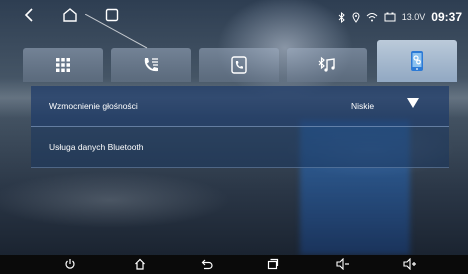  What do you see at coordinates (240, 106) in the screenshot?
I see `volume-boost-row: Wzmocnienie głośności Niskie` at bounding box center [240, 106].